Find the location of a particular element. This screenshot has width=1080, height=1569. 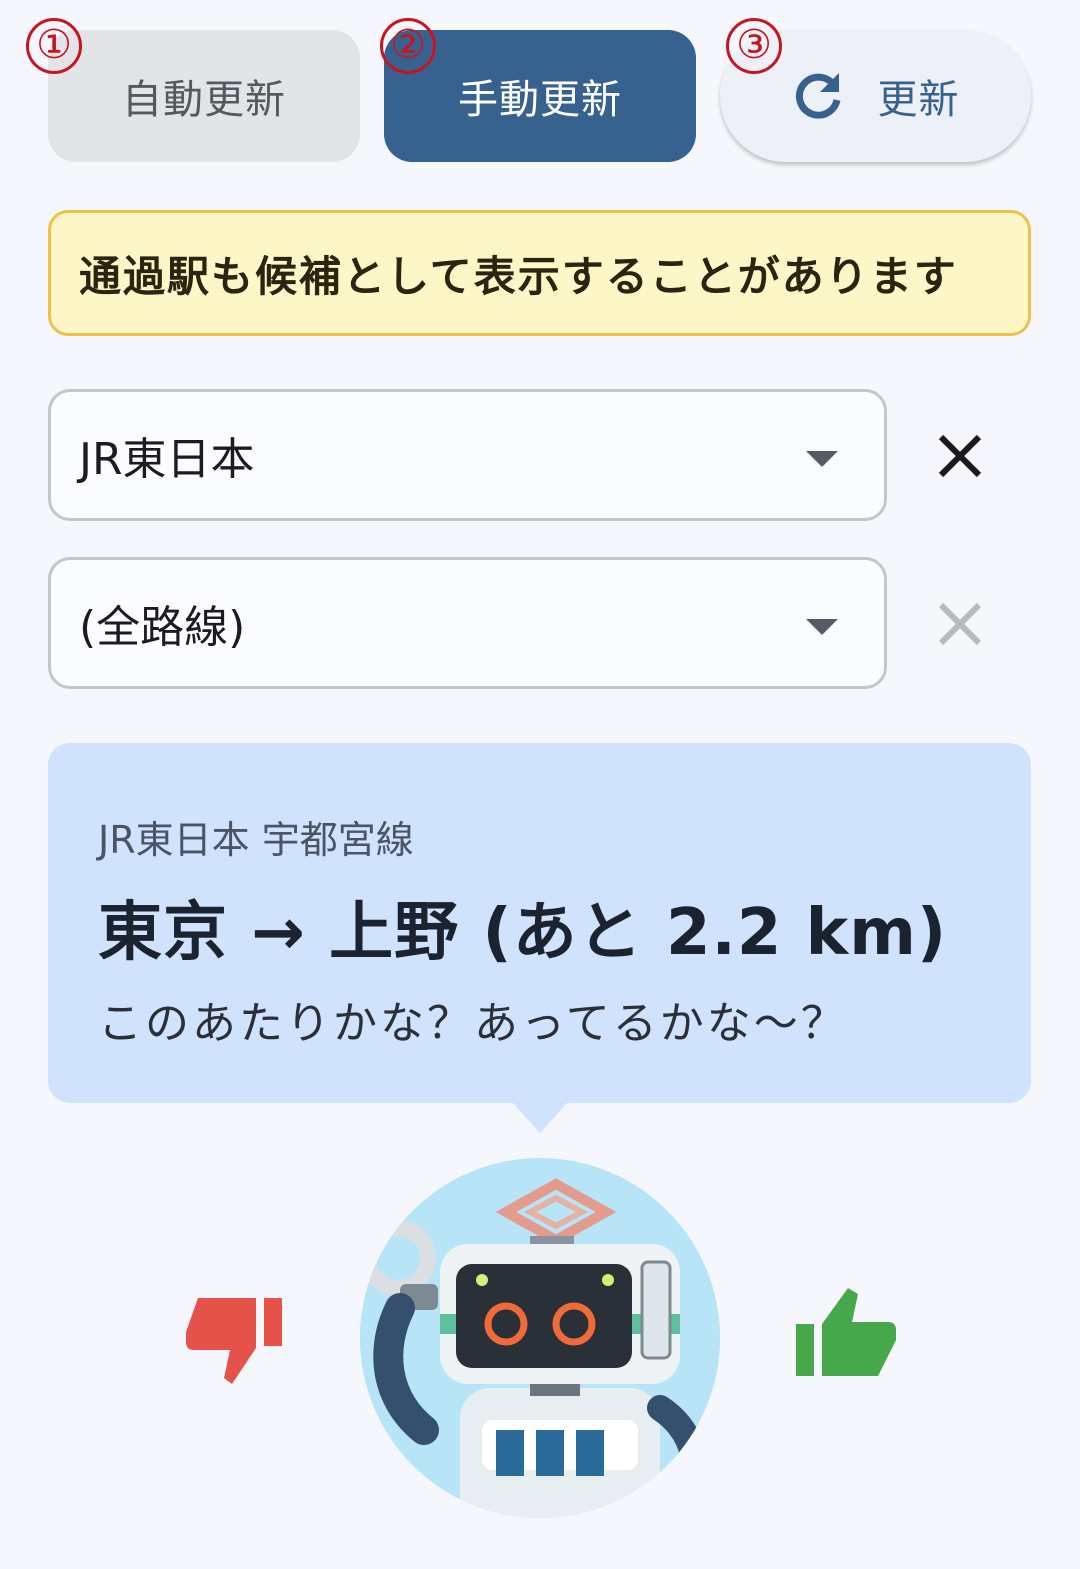

thumbs-up-button is located at coordinates (845, 1335).